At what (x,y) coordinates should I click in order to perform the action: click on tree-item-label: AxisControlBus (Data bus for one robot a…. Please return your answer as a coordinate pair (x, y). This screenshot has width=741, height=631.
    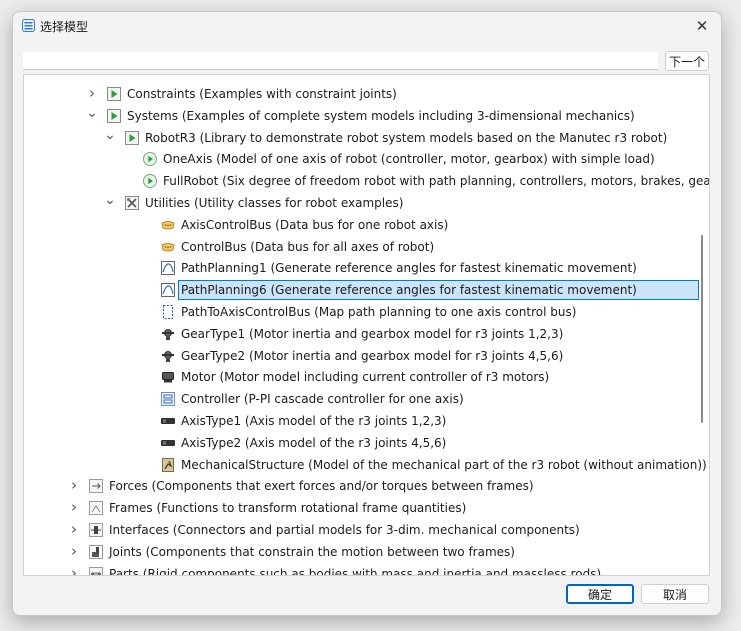
    Looking at the image, I should click on (315, 224).